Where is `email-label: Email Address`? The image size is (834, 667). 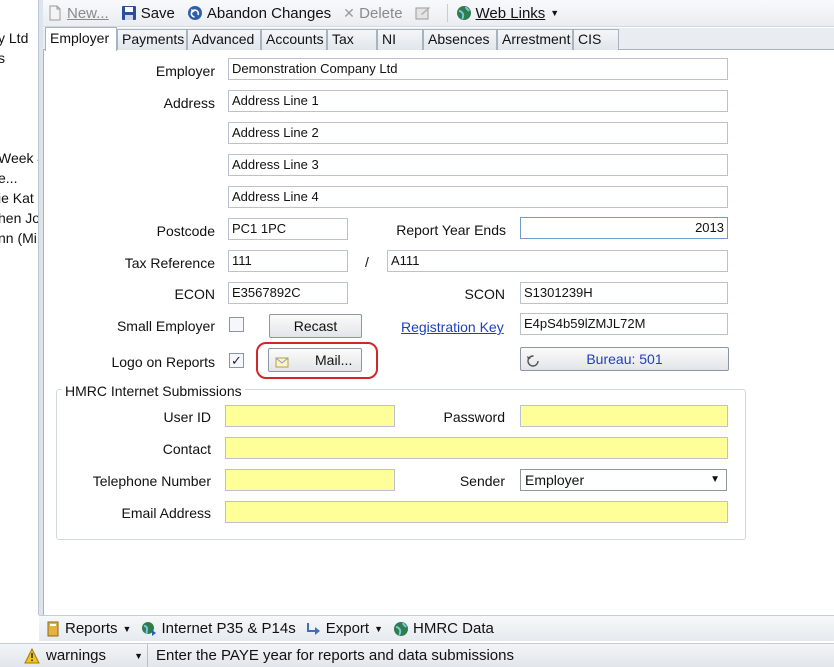
email-label: Email Address is located at coordinates (166, 513).